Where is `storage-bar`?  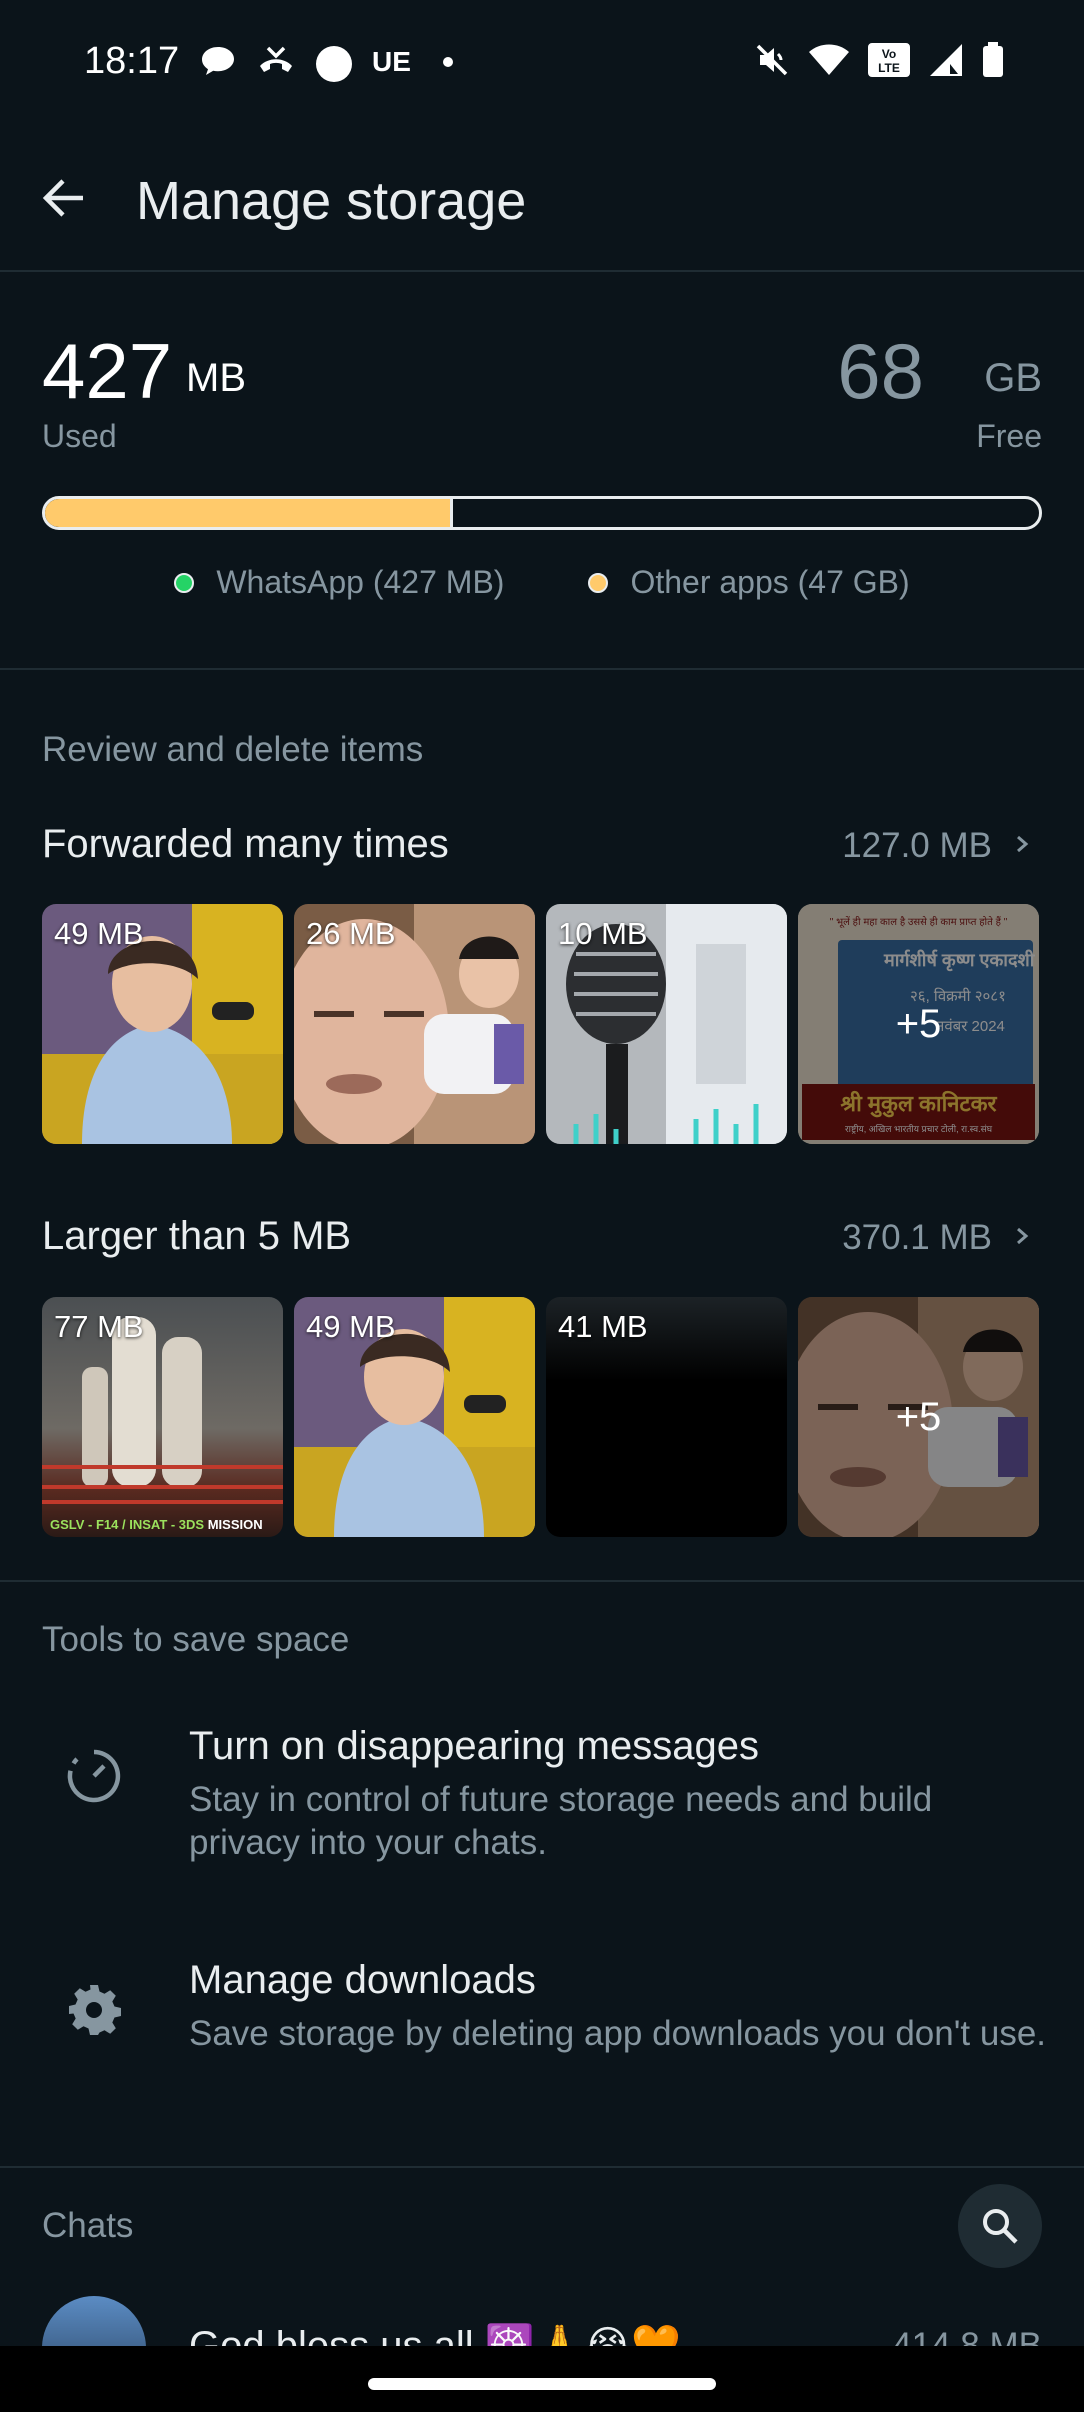 storage-bar is located at coordinates (542, 513).